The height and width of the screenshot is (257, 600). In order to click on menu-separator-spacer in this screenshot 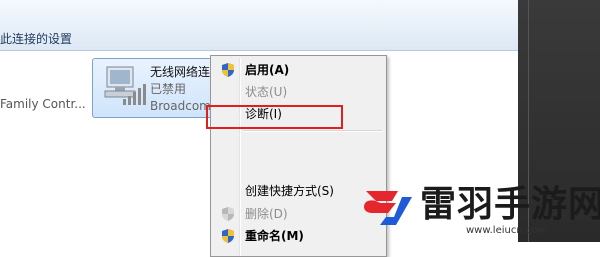, I will do `click(312, 134)`.